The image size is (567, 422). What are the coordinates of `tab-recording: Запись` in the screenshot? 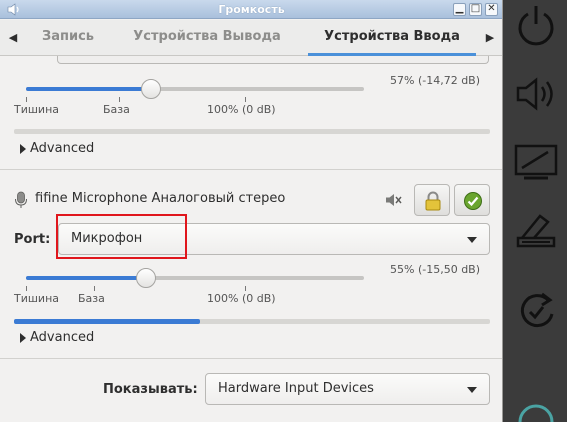 It's located at (68, 38).